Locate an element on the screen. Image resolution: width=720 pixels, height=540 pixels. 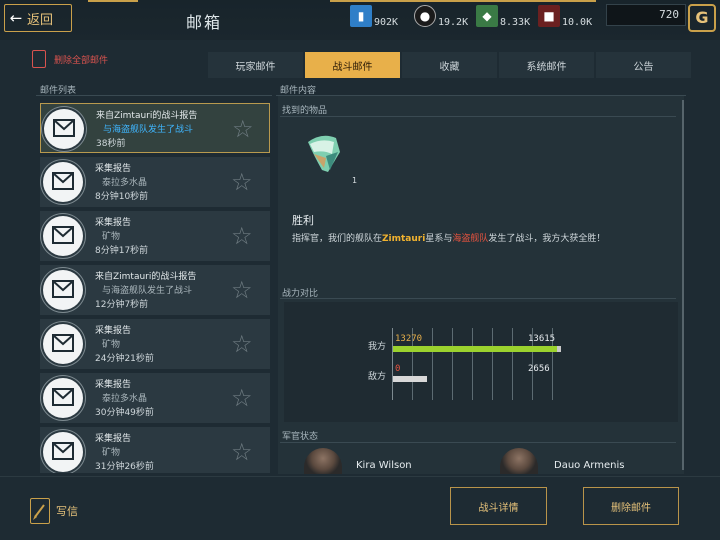
footer-divider is located at coordinates (360, 476).